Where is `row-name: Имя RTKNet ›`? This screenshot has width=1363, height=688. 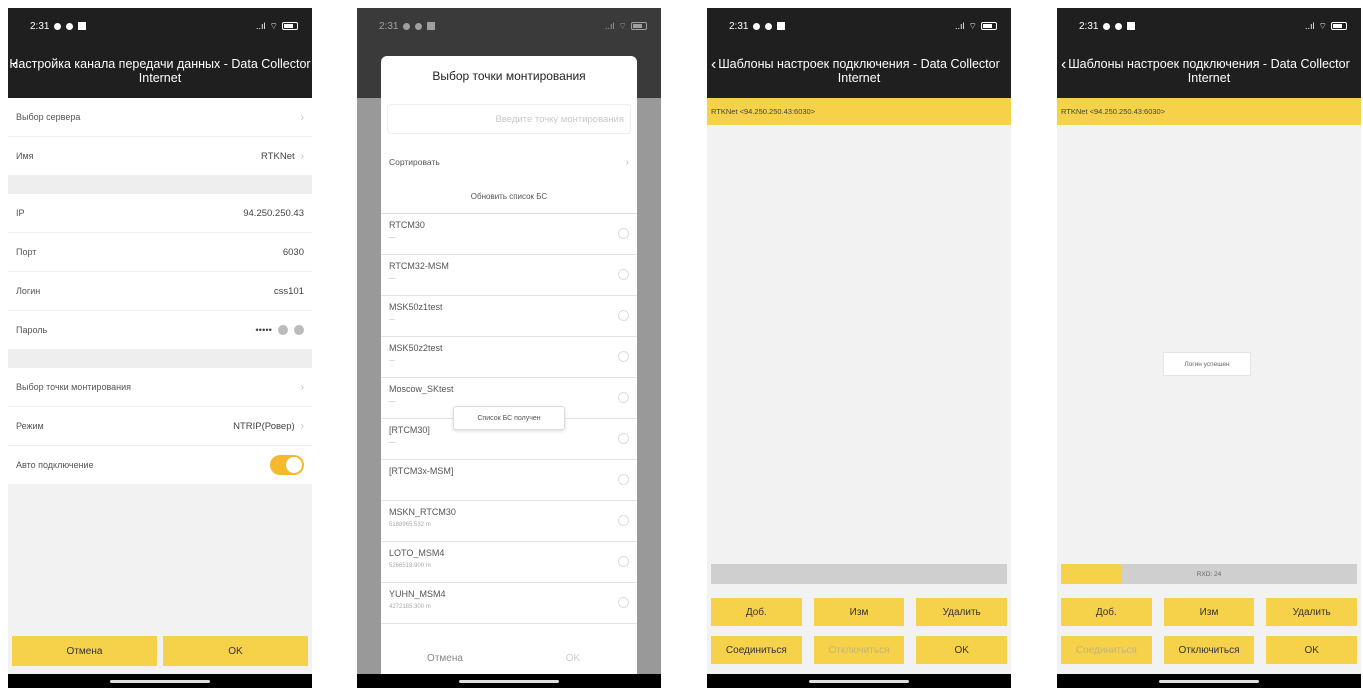 row-name: Имя RTKNet › is located at coordinates (160, 156).